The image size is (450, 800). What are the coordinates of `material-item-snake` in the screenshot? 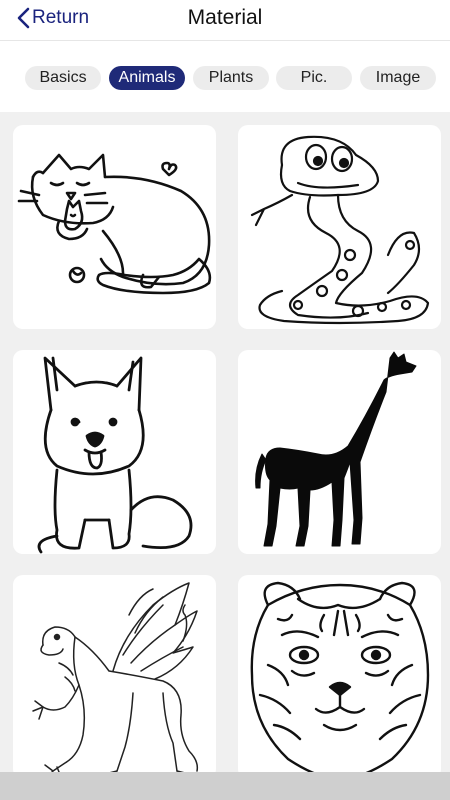 It's located at (339, 227).